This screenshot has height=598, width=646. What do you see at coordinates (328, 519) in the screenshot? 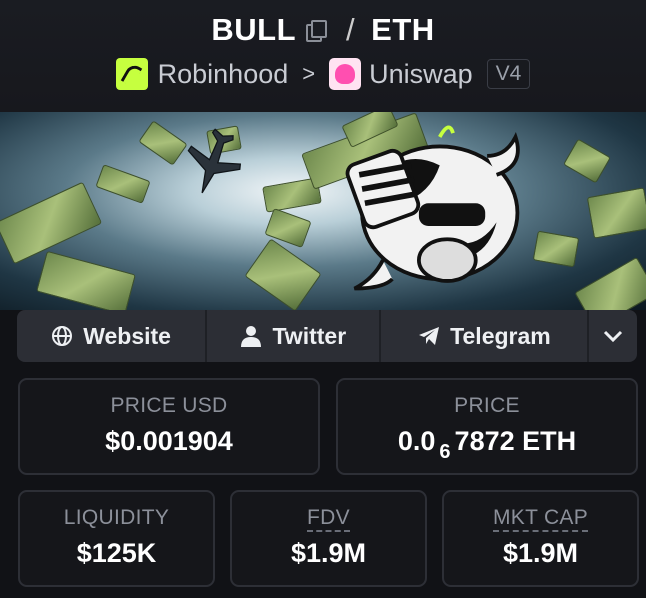
I see `fdv-label: FDV` at bounding box center [328, 519].